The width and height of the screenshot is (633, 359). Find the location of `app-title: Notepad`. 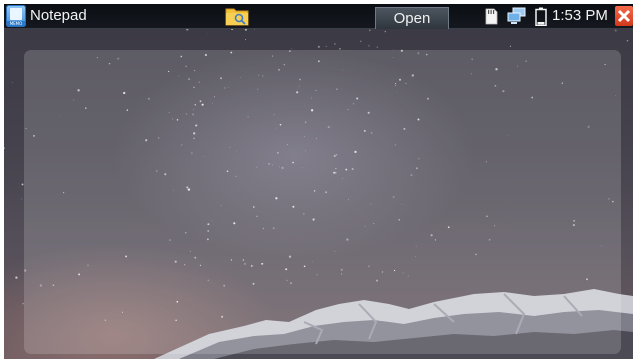

app-title: Notepad is located at coordinates (58, 15).